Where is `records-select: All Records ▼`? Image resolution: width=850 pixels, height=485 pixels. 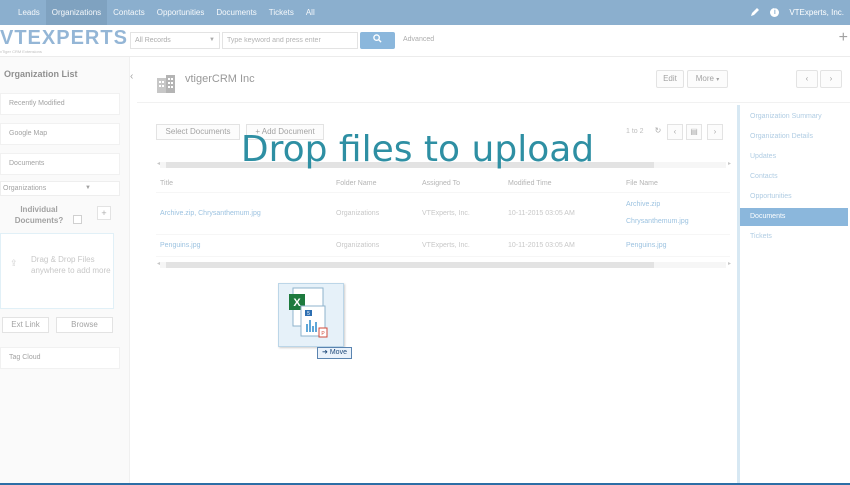
records-select: All Records ▼ is located at coordinates (175, 40).